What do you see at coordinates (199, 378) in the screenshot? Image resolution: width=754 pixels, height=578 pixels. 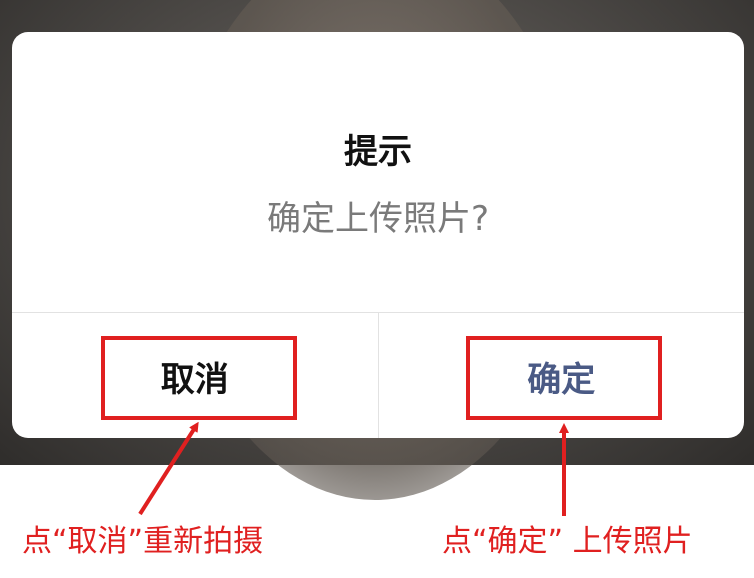 I see `cancel-highlight-box` at bounding box center [199, 378].